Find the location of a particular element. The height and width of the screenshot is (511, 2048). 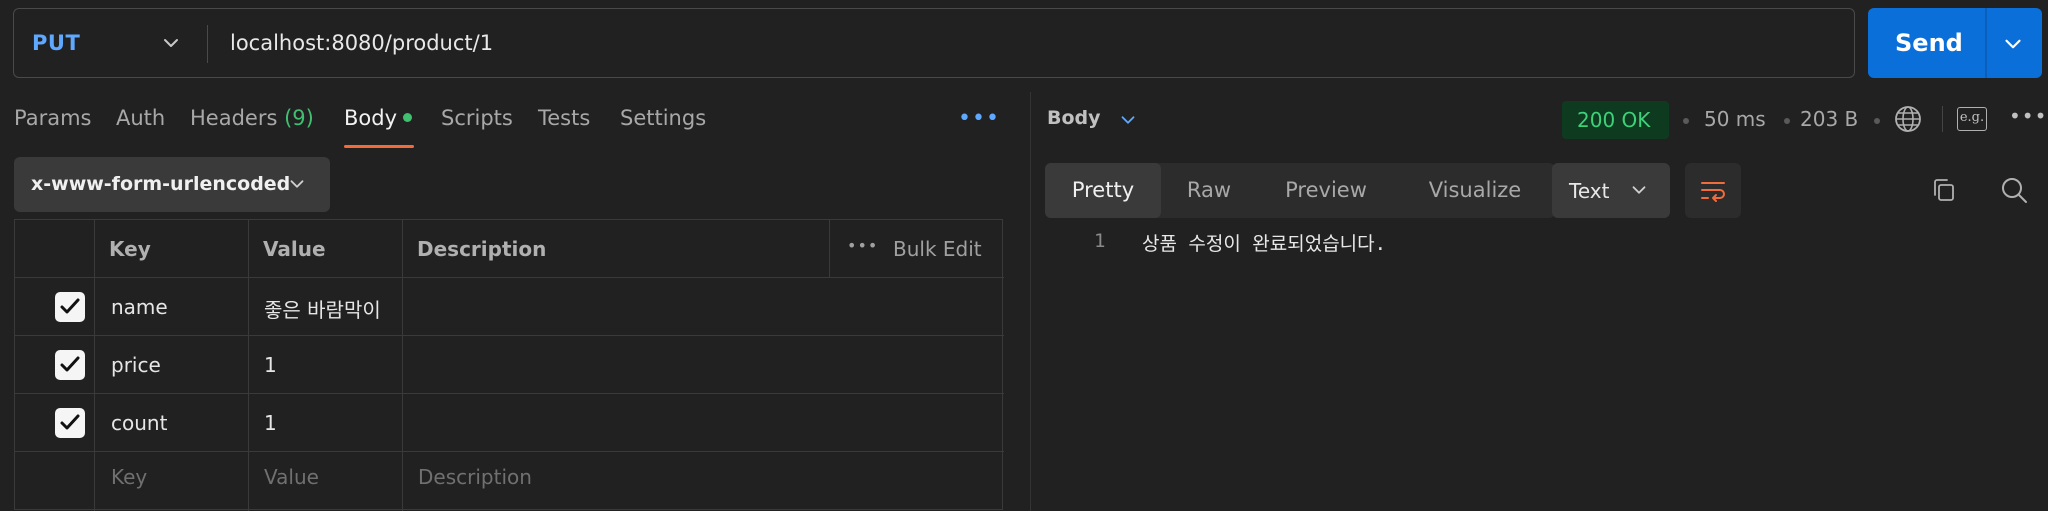

active-dot is located at coordinates (408, 117).